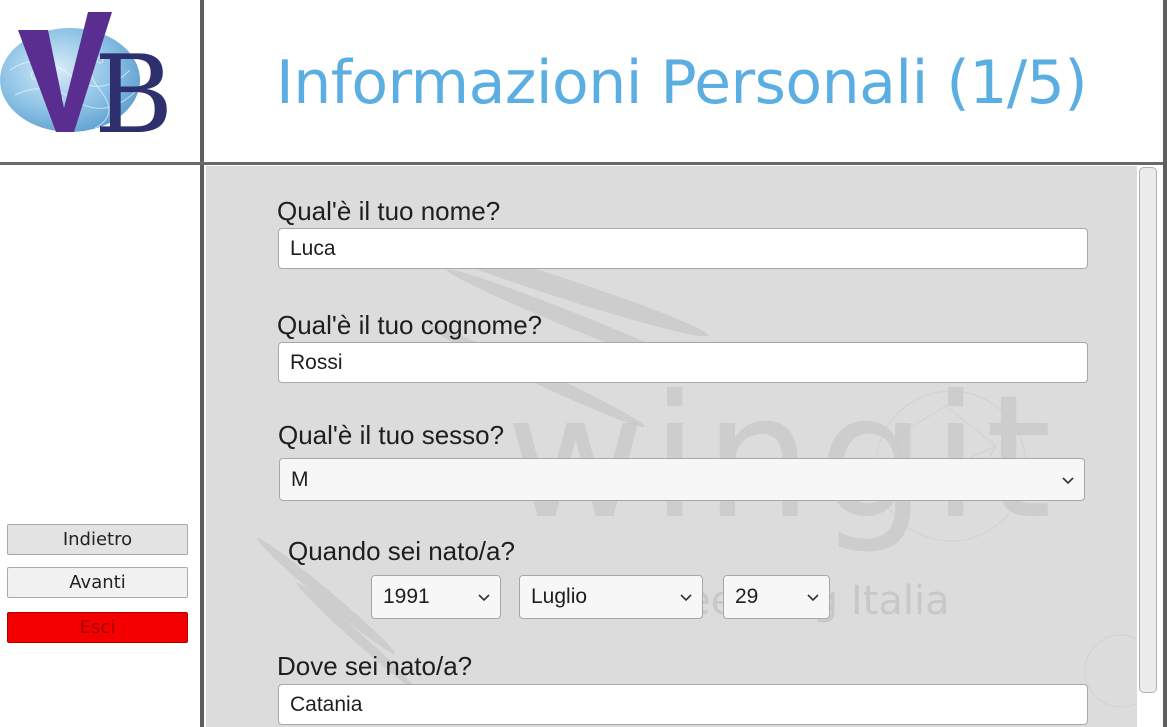 Image resolution: width=1167 pixels, height=727 pixels. Describe the element at coordinates (776, 597) in the screenshot. I see `birth-day-select: 29` at that location.